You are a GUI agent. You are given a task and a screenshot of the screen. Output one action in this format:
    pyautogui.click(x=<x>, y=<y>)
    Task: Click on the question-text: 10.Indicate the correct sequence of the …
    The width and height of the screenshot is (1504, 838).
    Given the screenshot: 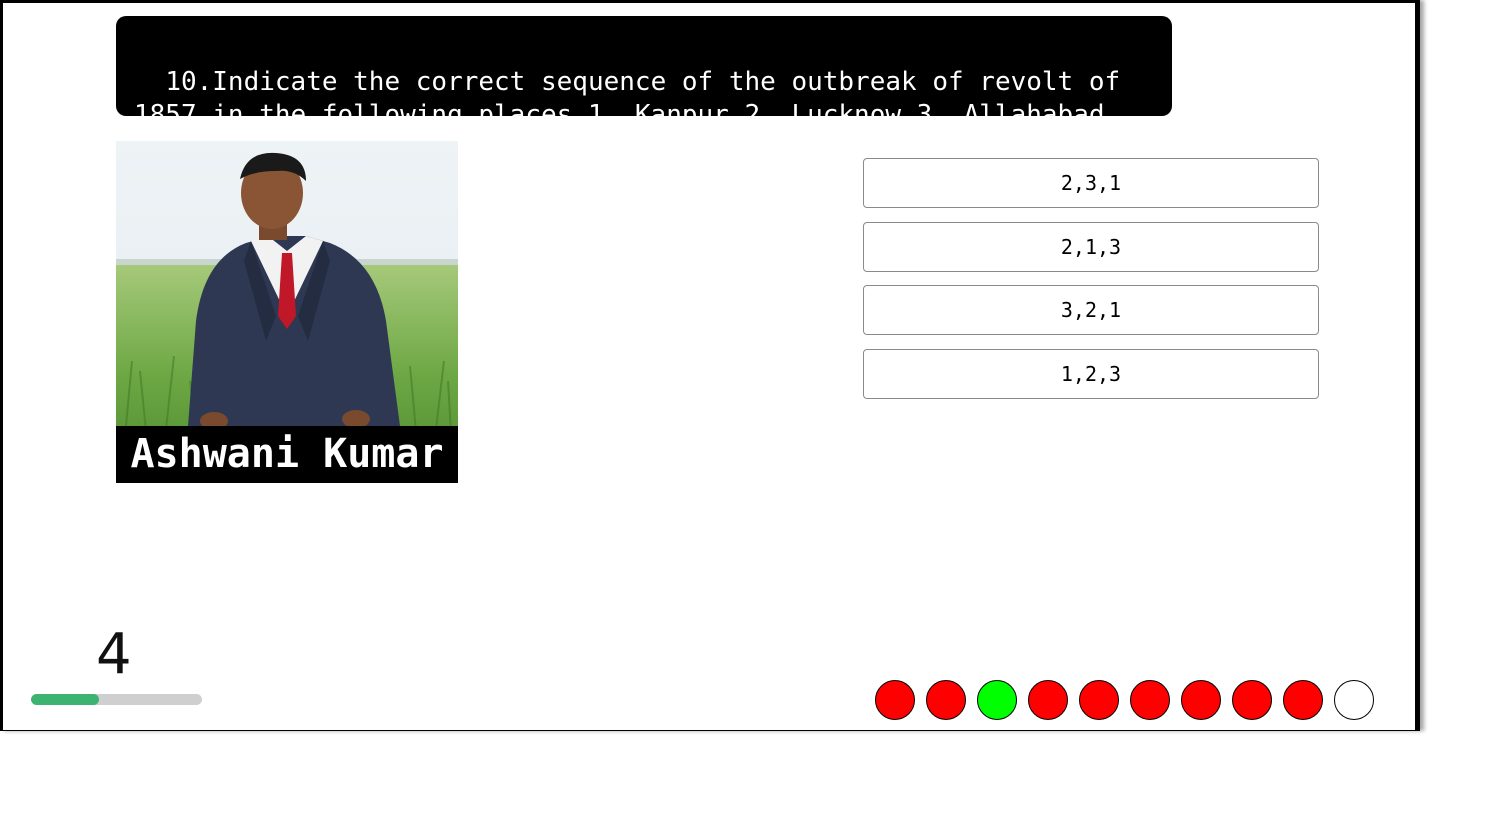 What is the action you would take?
    pyautogui.click(x=627, y=98)
    